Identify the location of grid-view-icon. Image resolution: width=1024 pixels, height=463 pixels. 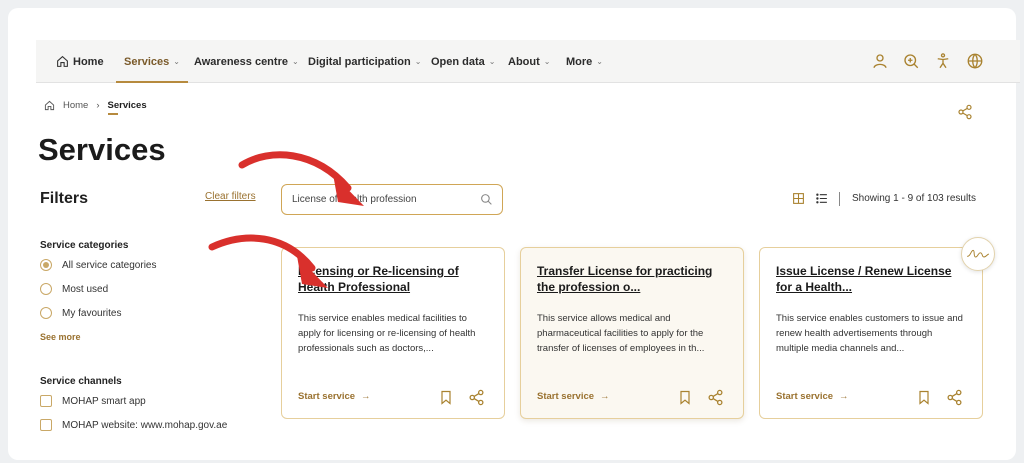
(798, 198).